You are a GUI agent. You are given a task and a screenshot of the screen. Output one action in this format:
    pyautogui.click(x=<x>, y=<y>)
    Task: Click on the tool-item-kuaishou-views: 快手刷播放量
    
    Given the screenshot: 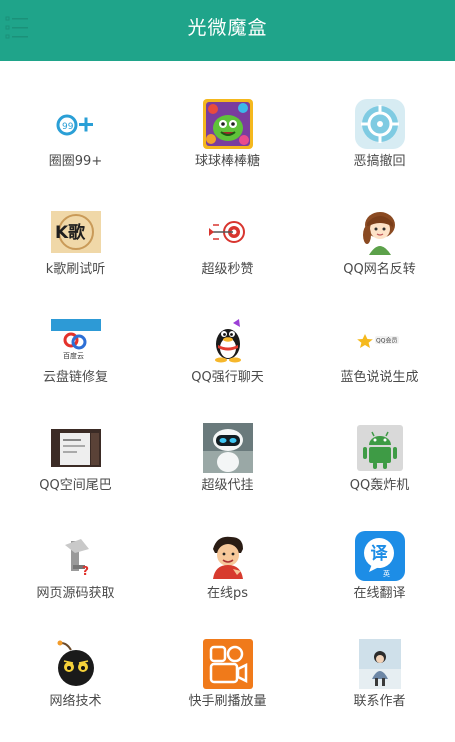 What is the action you would take?
    pyautogui.click(x=227, y=655)
    